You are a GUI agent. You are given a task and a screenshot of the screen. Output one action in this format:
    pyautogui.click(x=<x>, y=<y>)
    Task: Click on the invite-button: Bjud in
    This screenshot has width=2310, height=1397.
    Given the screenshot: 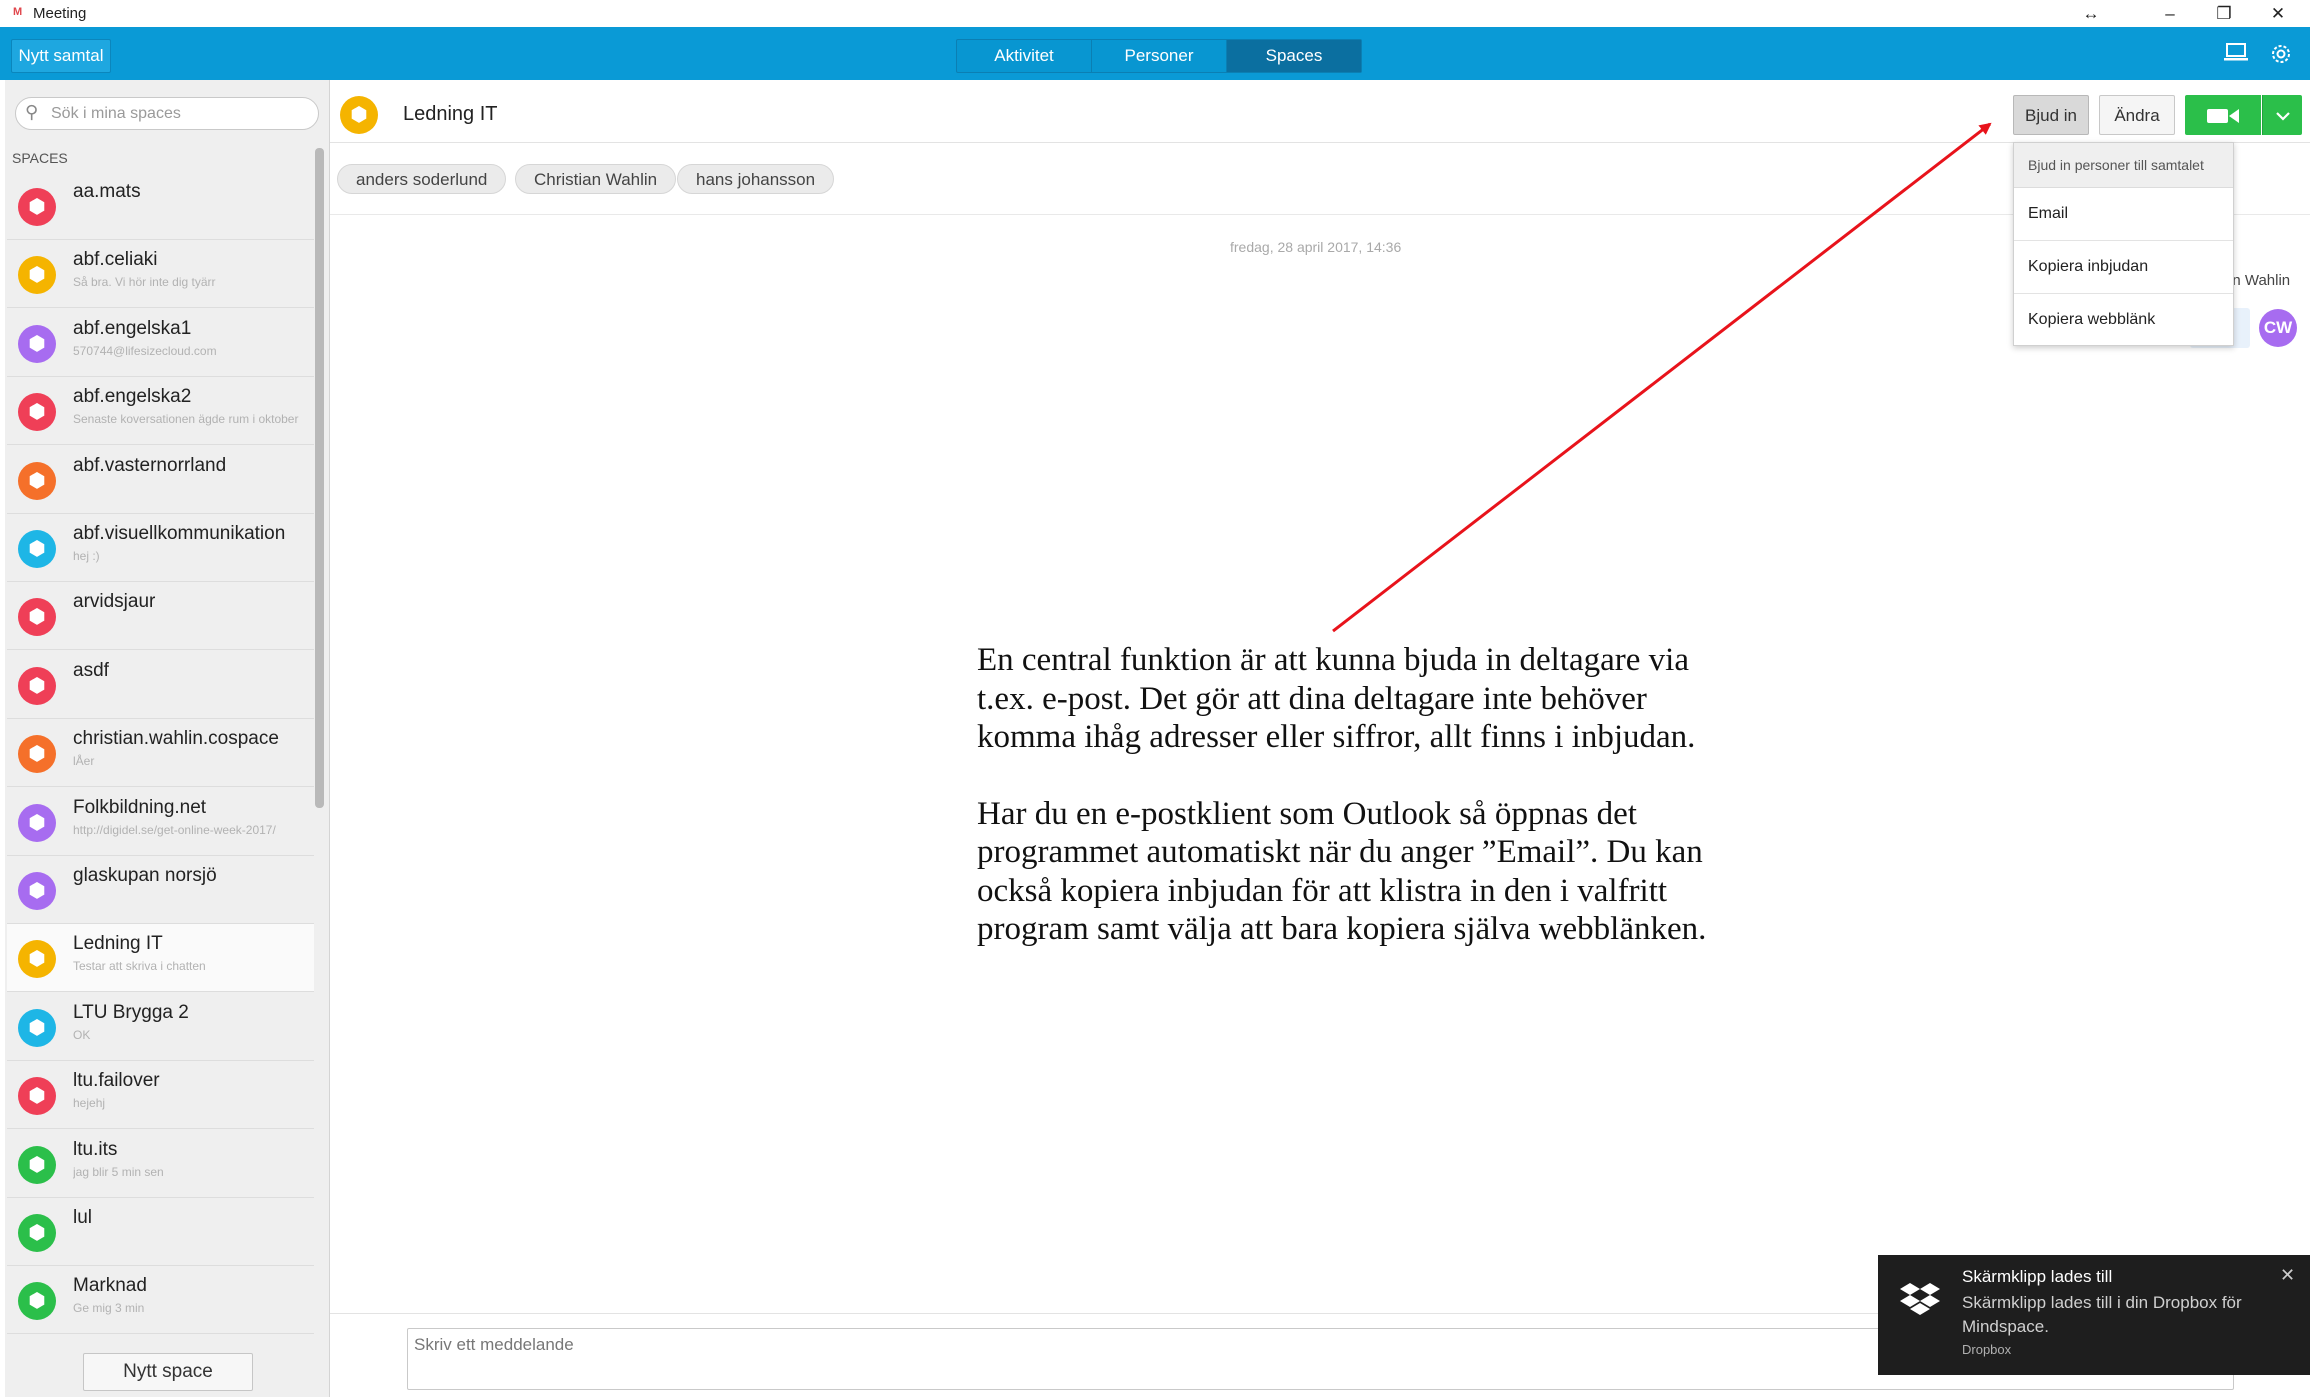 What is the action you would take?
    pyautogui.click(x=2051, y=115)
    